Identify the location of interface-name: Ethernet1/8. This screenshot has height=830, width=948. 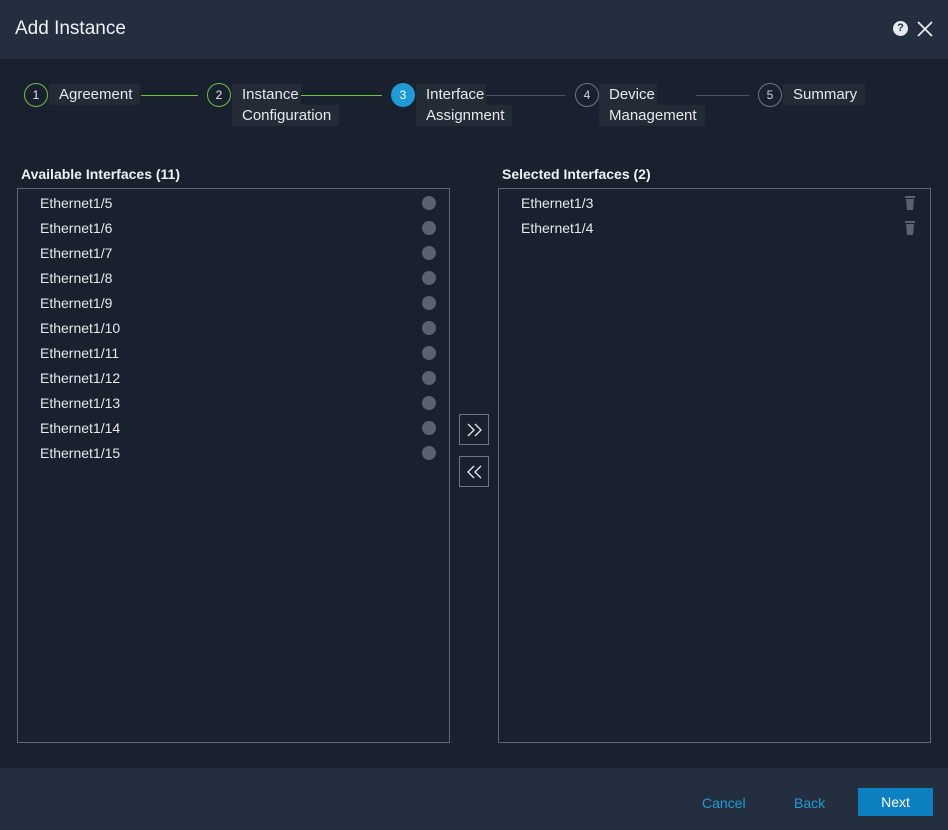
(76, 278).